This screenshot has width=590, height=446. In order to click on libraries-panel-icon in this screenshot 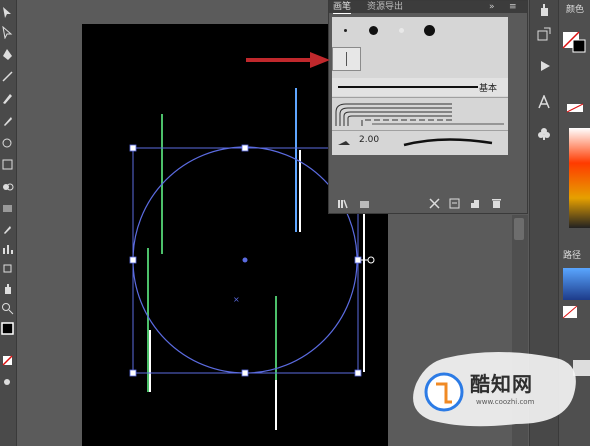, I will do `click(364, 201)`.